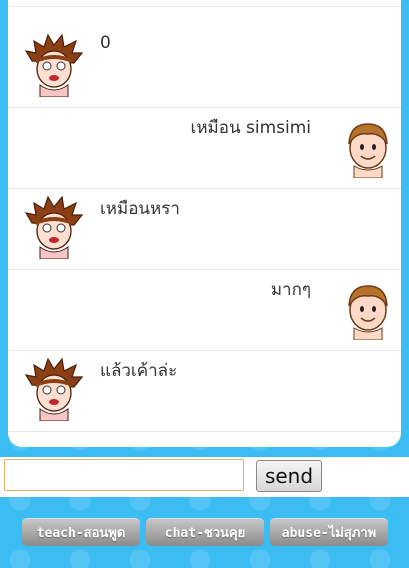  Describe the element at coordinates (204, 391) in the screenshot. I see `chat-message: แล้วเค้าล่ะ` at that location.